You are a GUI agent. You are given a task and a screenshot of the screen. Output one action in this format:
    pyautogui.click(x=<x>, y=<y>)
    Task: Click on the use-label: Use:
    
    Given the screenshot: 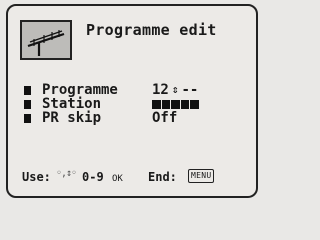 What is the action you would take?
    pyautogui.click(x=36, y=177)
    